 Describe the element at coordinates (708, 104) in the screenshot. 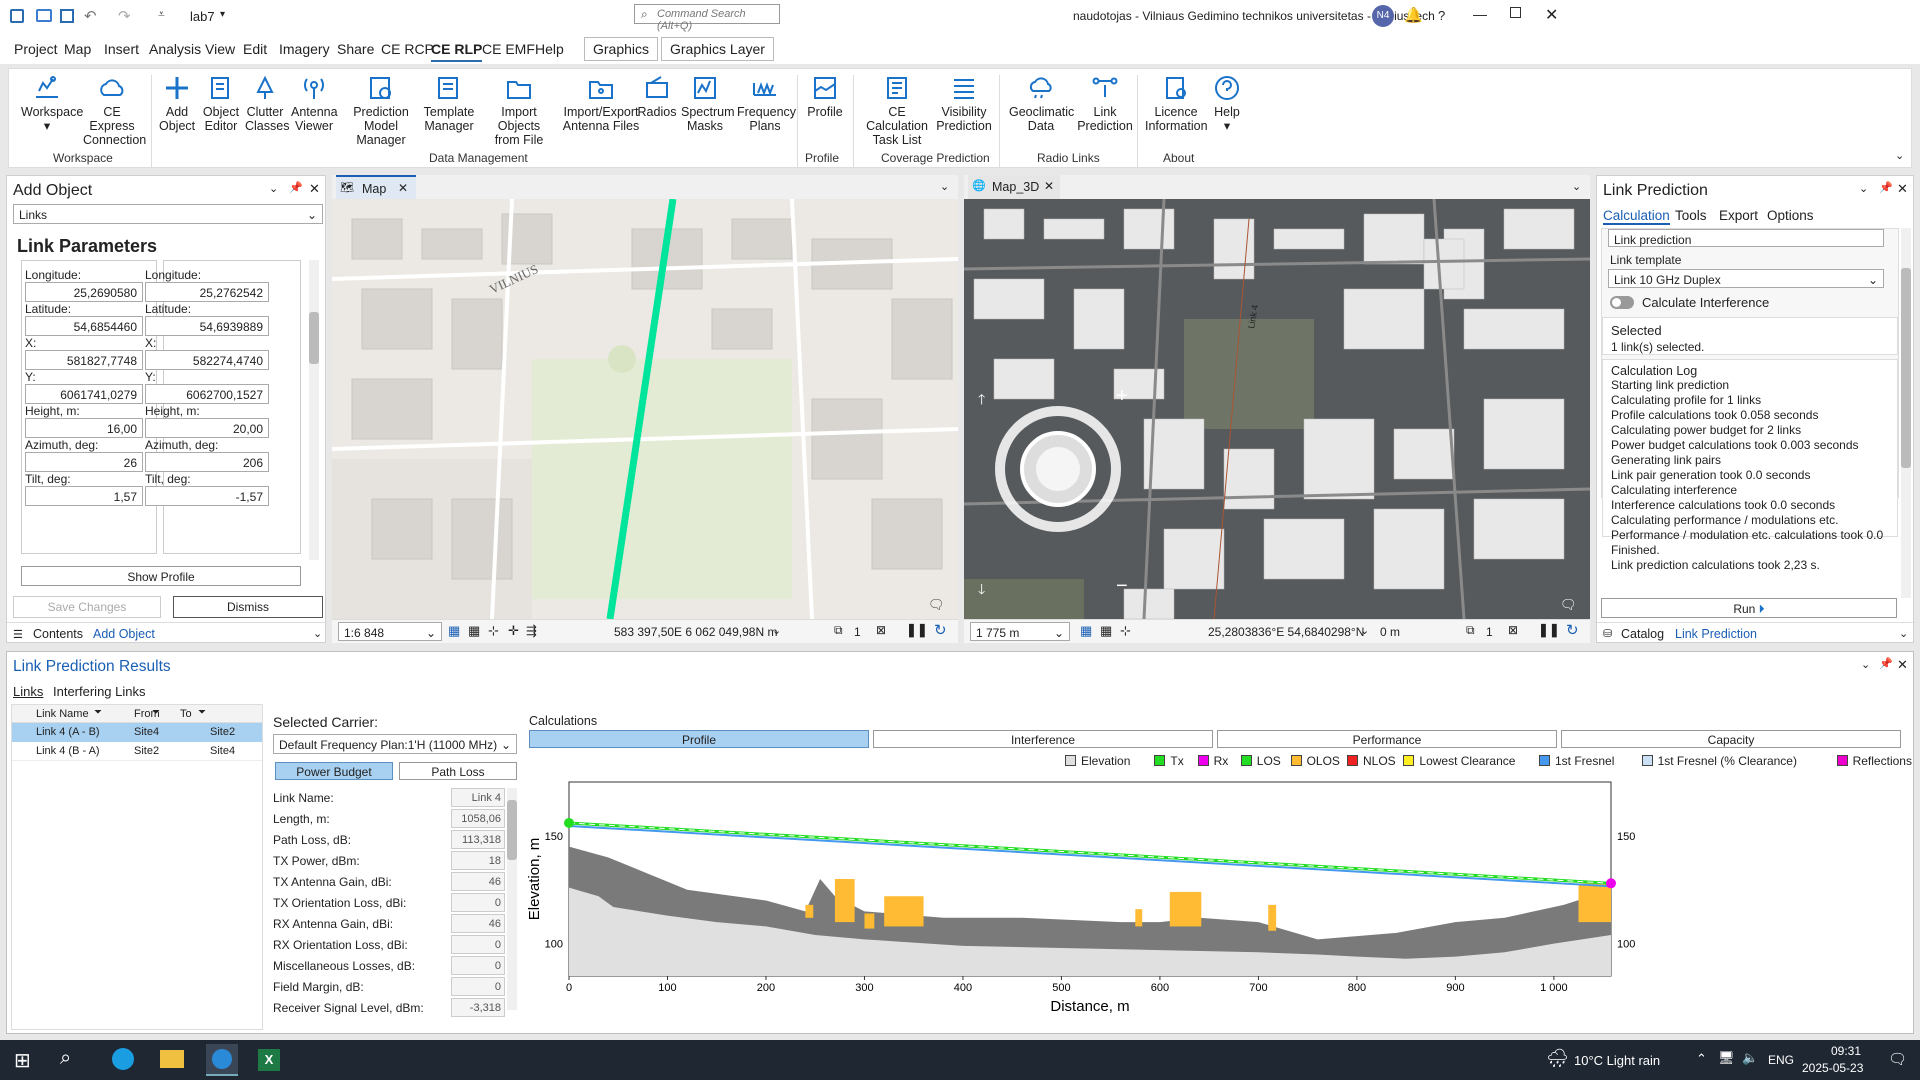

I see `spectrum-masks-button: Spectrum Masks` at that location.